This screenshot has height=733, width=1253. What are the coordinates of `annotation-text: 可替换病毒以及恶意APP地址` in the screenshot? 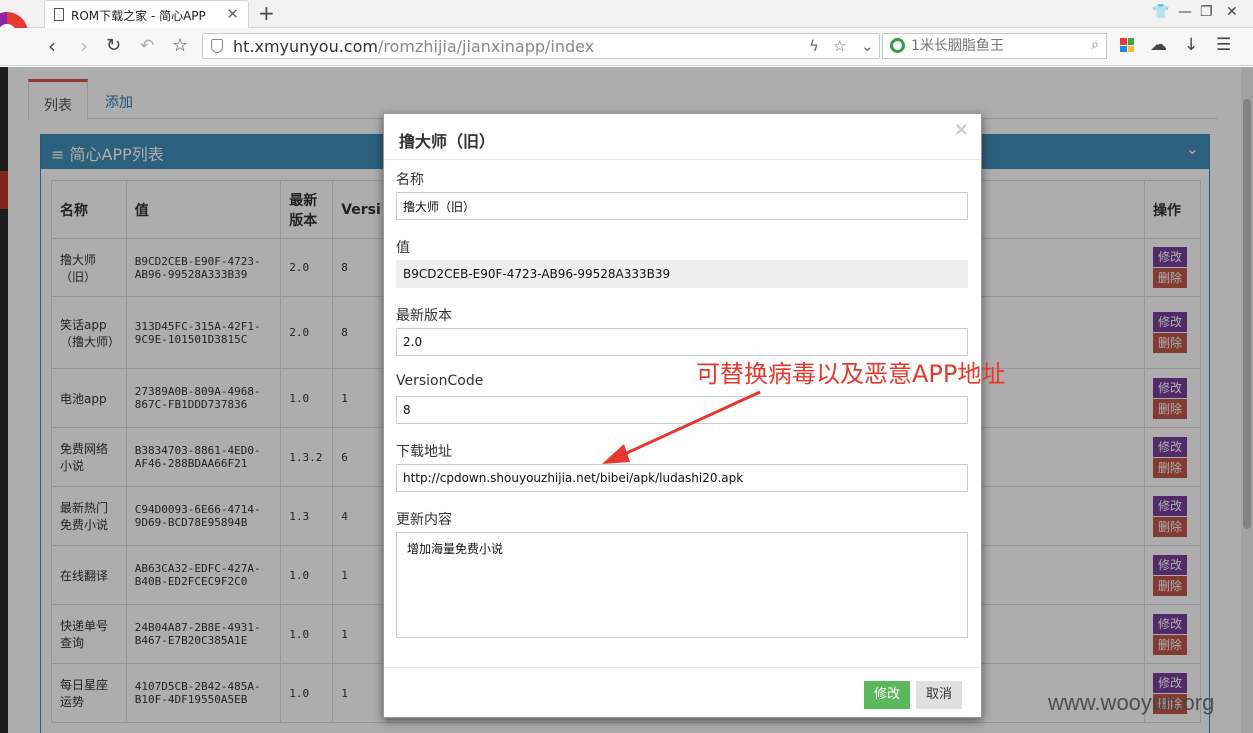 It's located at (851, 374).